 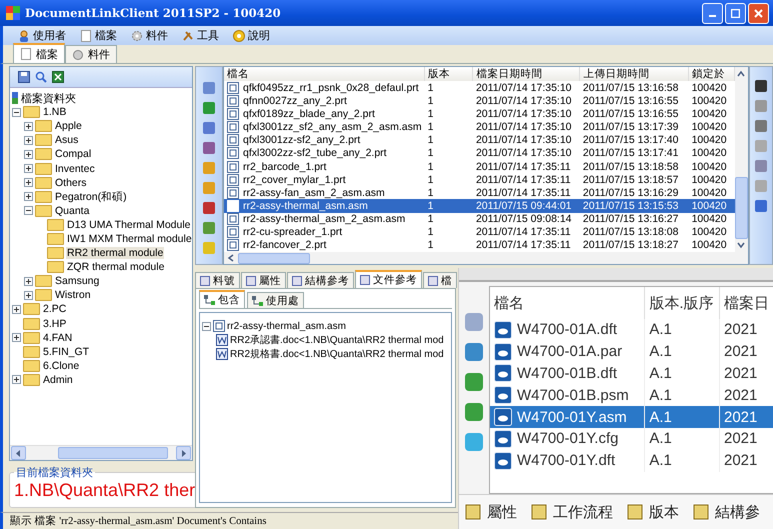 What do you see at coordinates (479, 206) in the screenshot?
I see `table-row: rr2-assy-thermal_asm.asm 1 2011/07/15 09:44:01 2011/07/15 13:15:53 100420` at bounding box center [479, 206].